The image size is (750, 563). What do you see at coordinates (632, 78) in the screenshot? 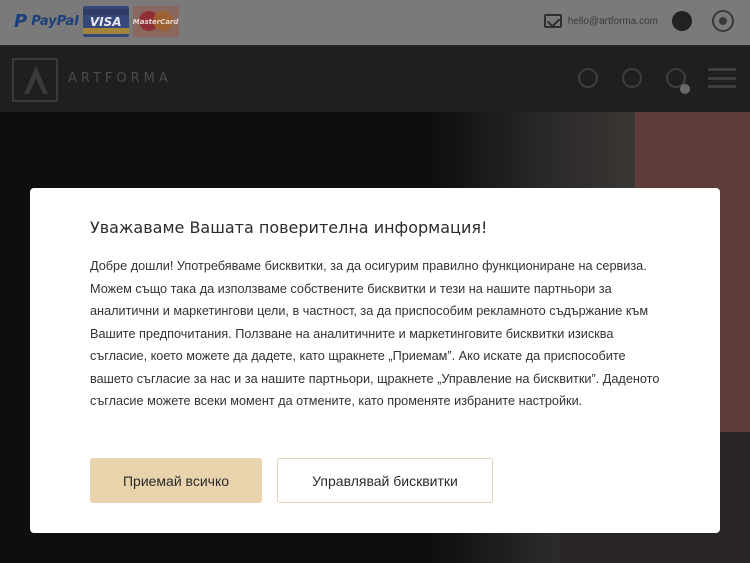
I see `heart-icon` at bounding box center [632, 78].